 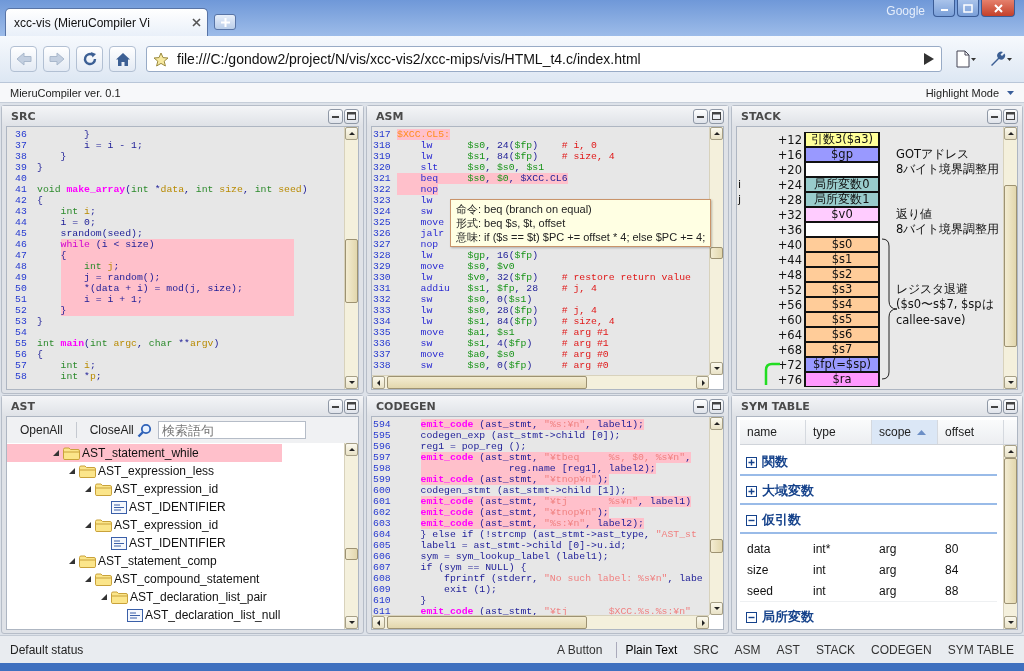 I want to click on column-header: name, so click(x=773, y=432).